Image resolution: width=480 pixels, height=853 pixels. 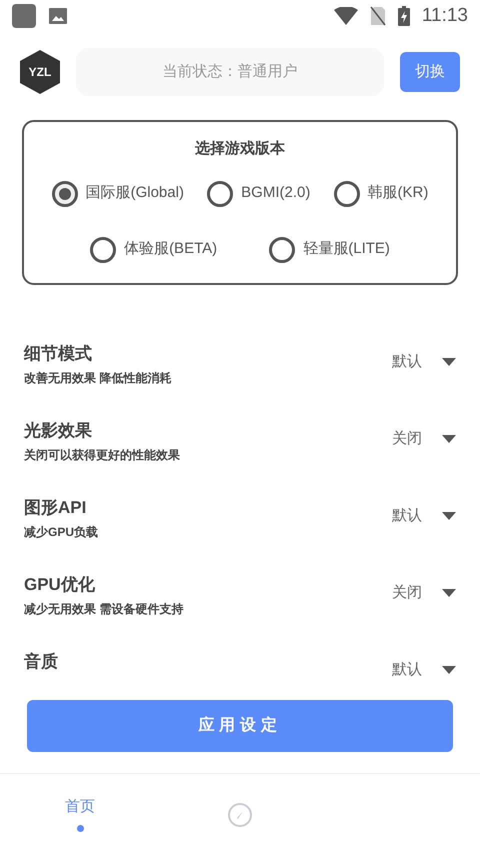 I want to click on setting-title: 细节模式, so click(x=58, y=354).